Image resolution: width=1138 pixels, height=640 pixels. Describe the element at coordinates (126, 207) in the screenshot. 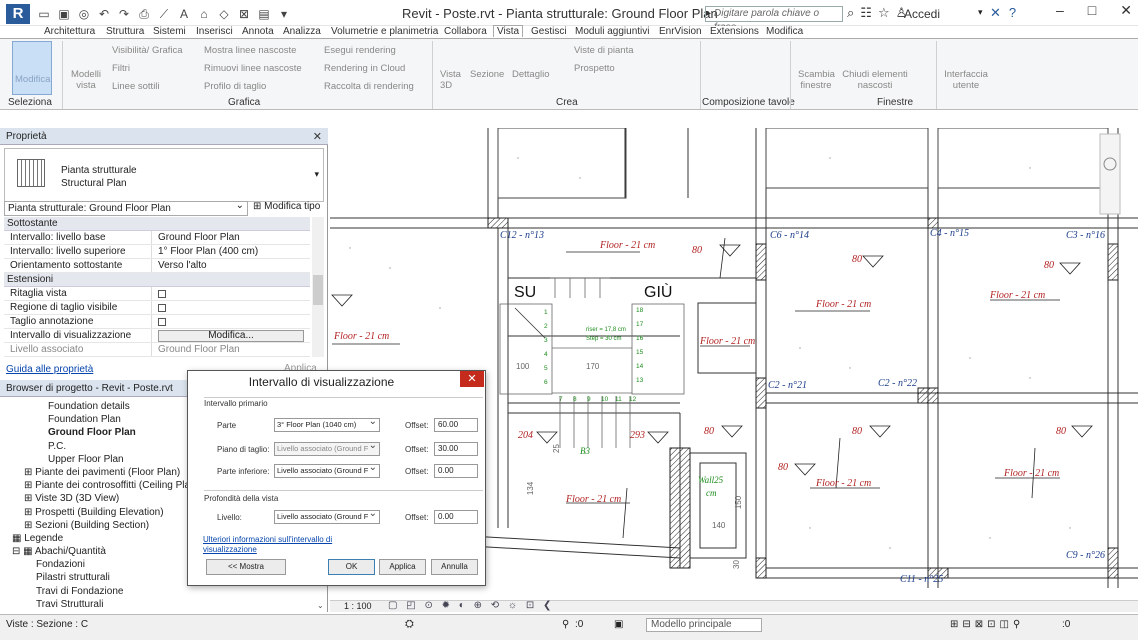

I see `instance-filter-select: Pianta strutturale: Ground Floor Plan` at that location.